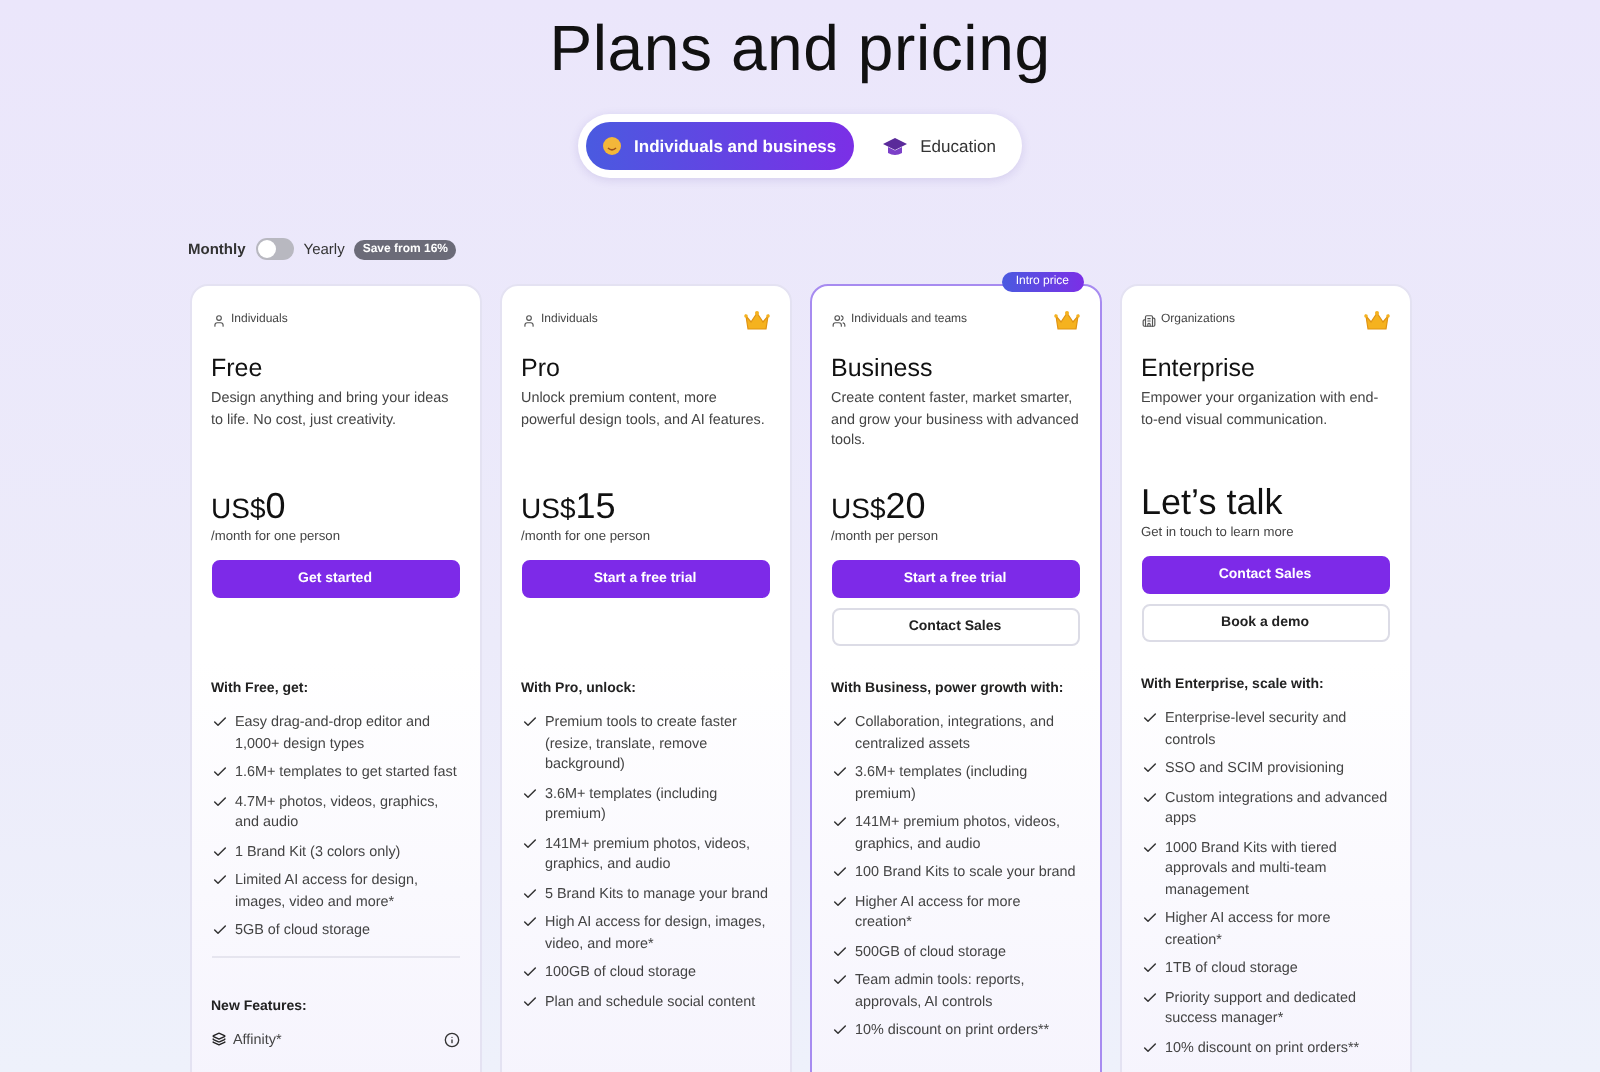 This screenshot has height=1072, width=1600. Describe the element at coordinates (274, 249) in the screenshot. I see `billing-toggle` at that location.